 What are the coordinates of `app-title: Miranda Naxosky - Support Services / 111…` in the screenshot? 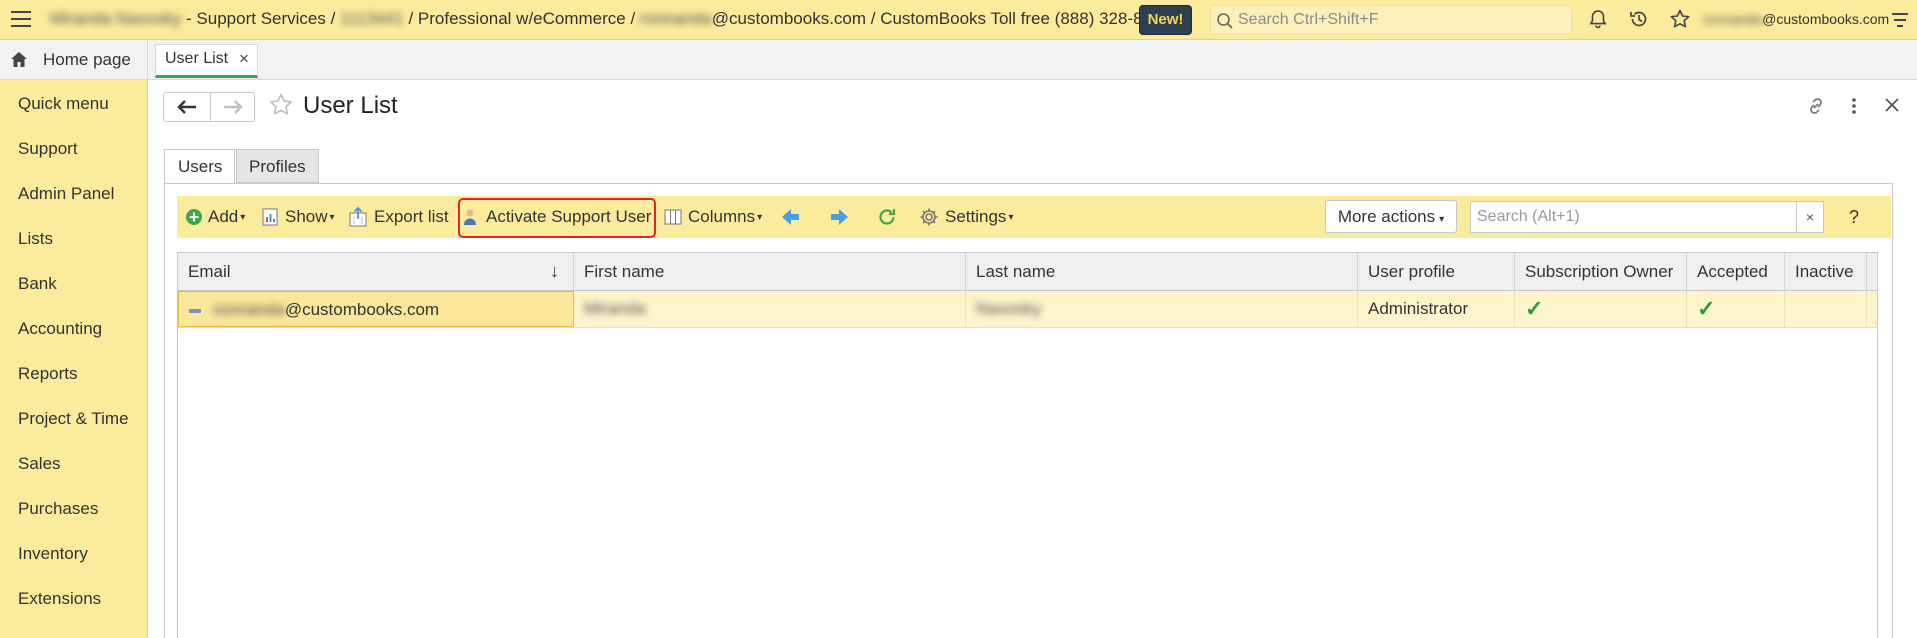 It's located at (610, 18).